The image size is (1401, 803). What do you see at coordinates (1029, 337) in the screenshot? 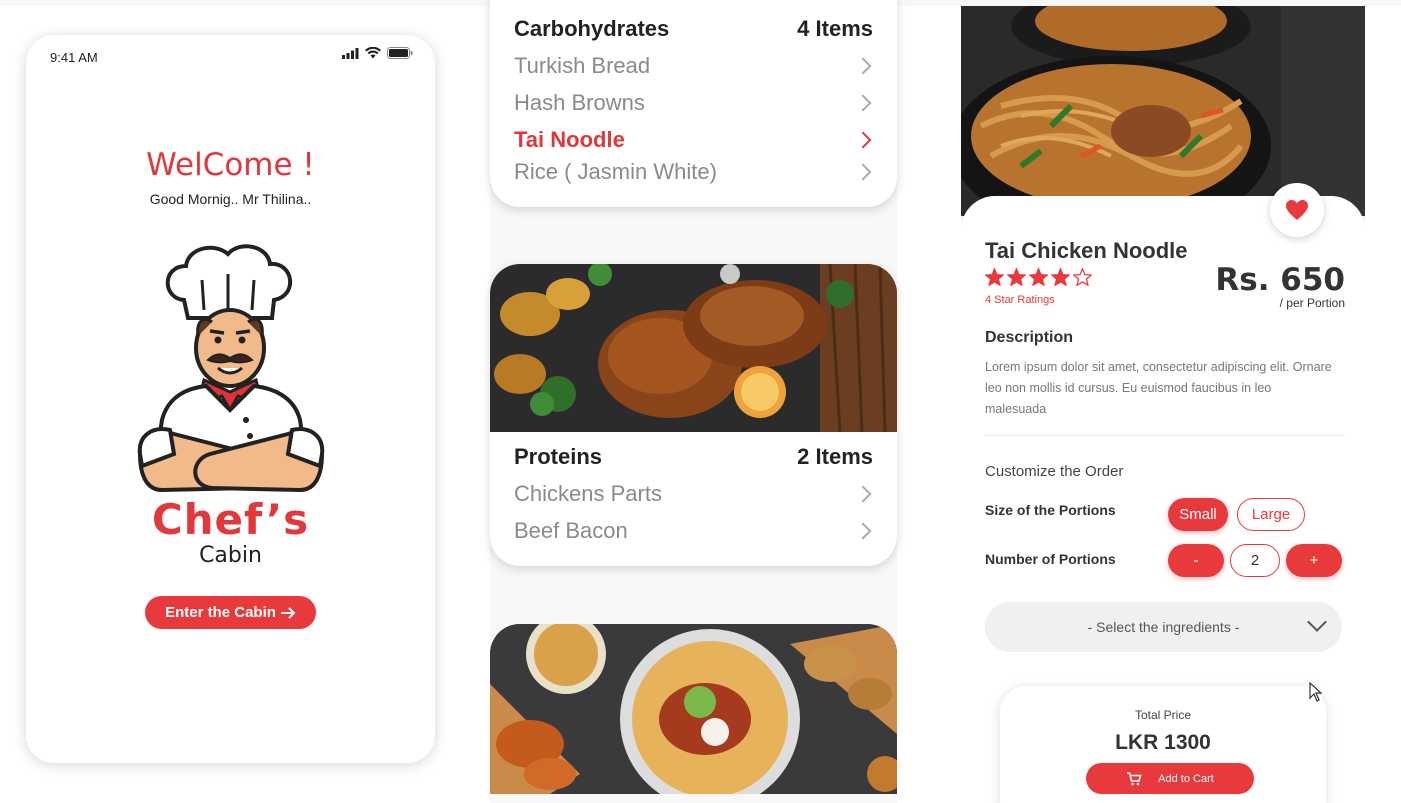
I see `description-heading: Description` at bounding box center [1029, 337].